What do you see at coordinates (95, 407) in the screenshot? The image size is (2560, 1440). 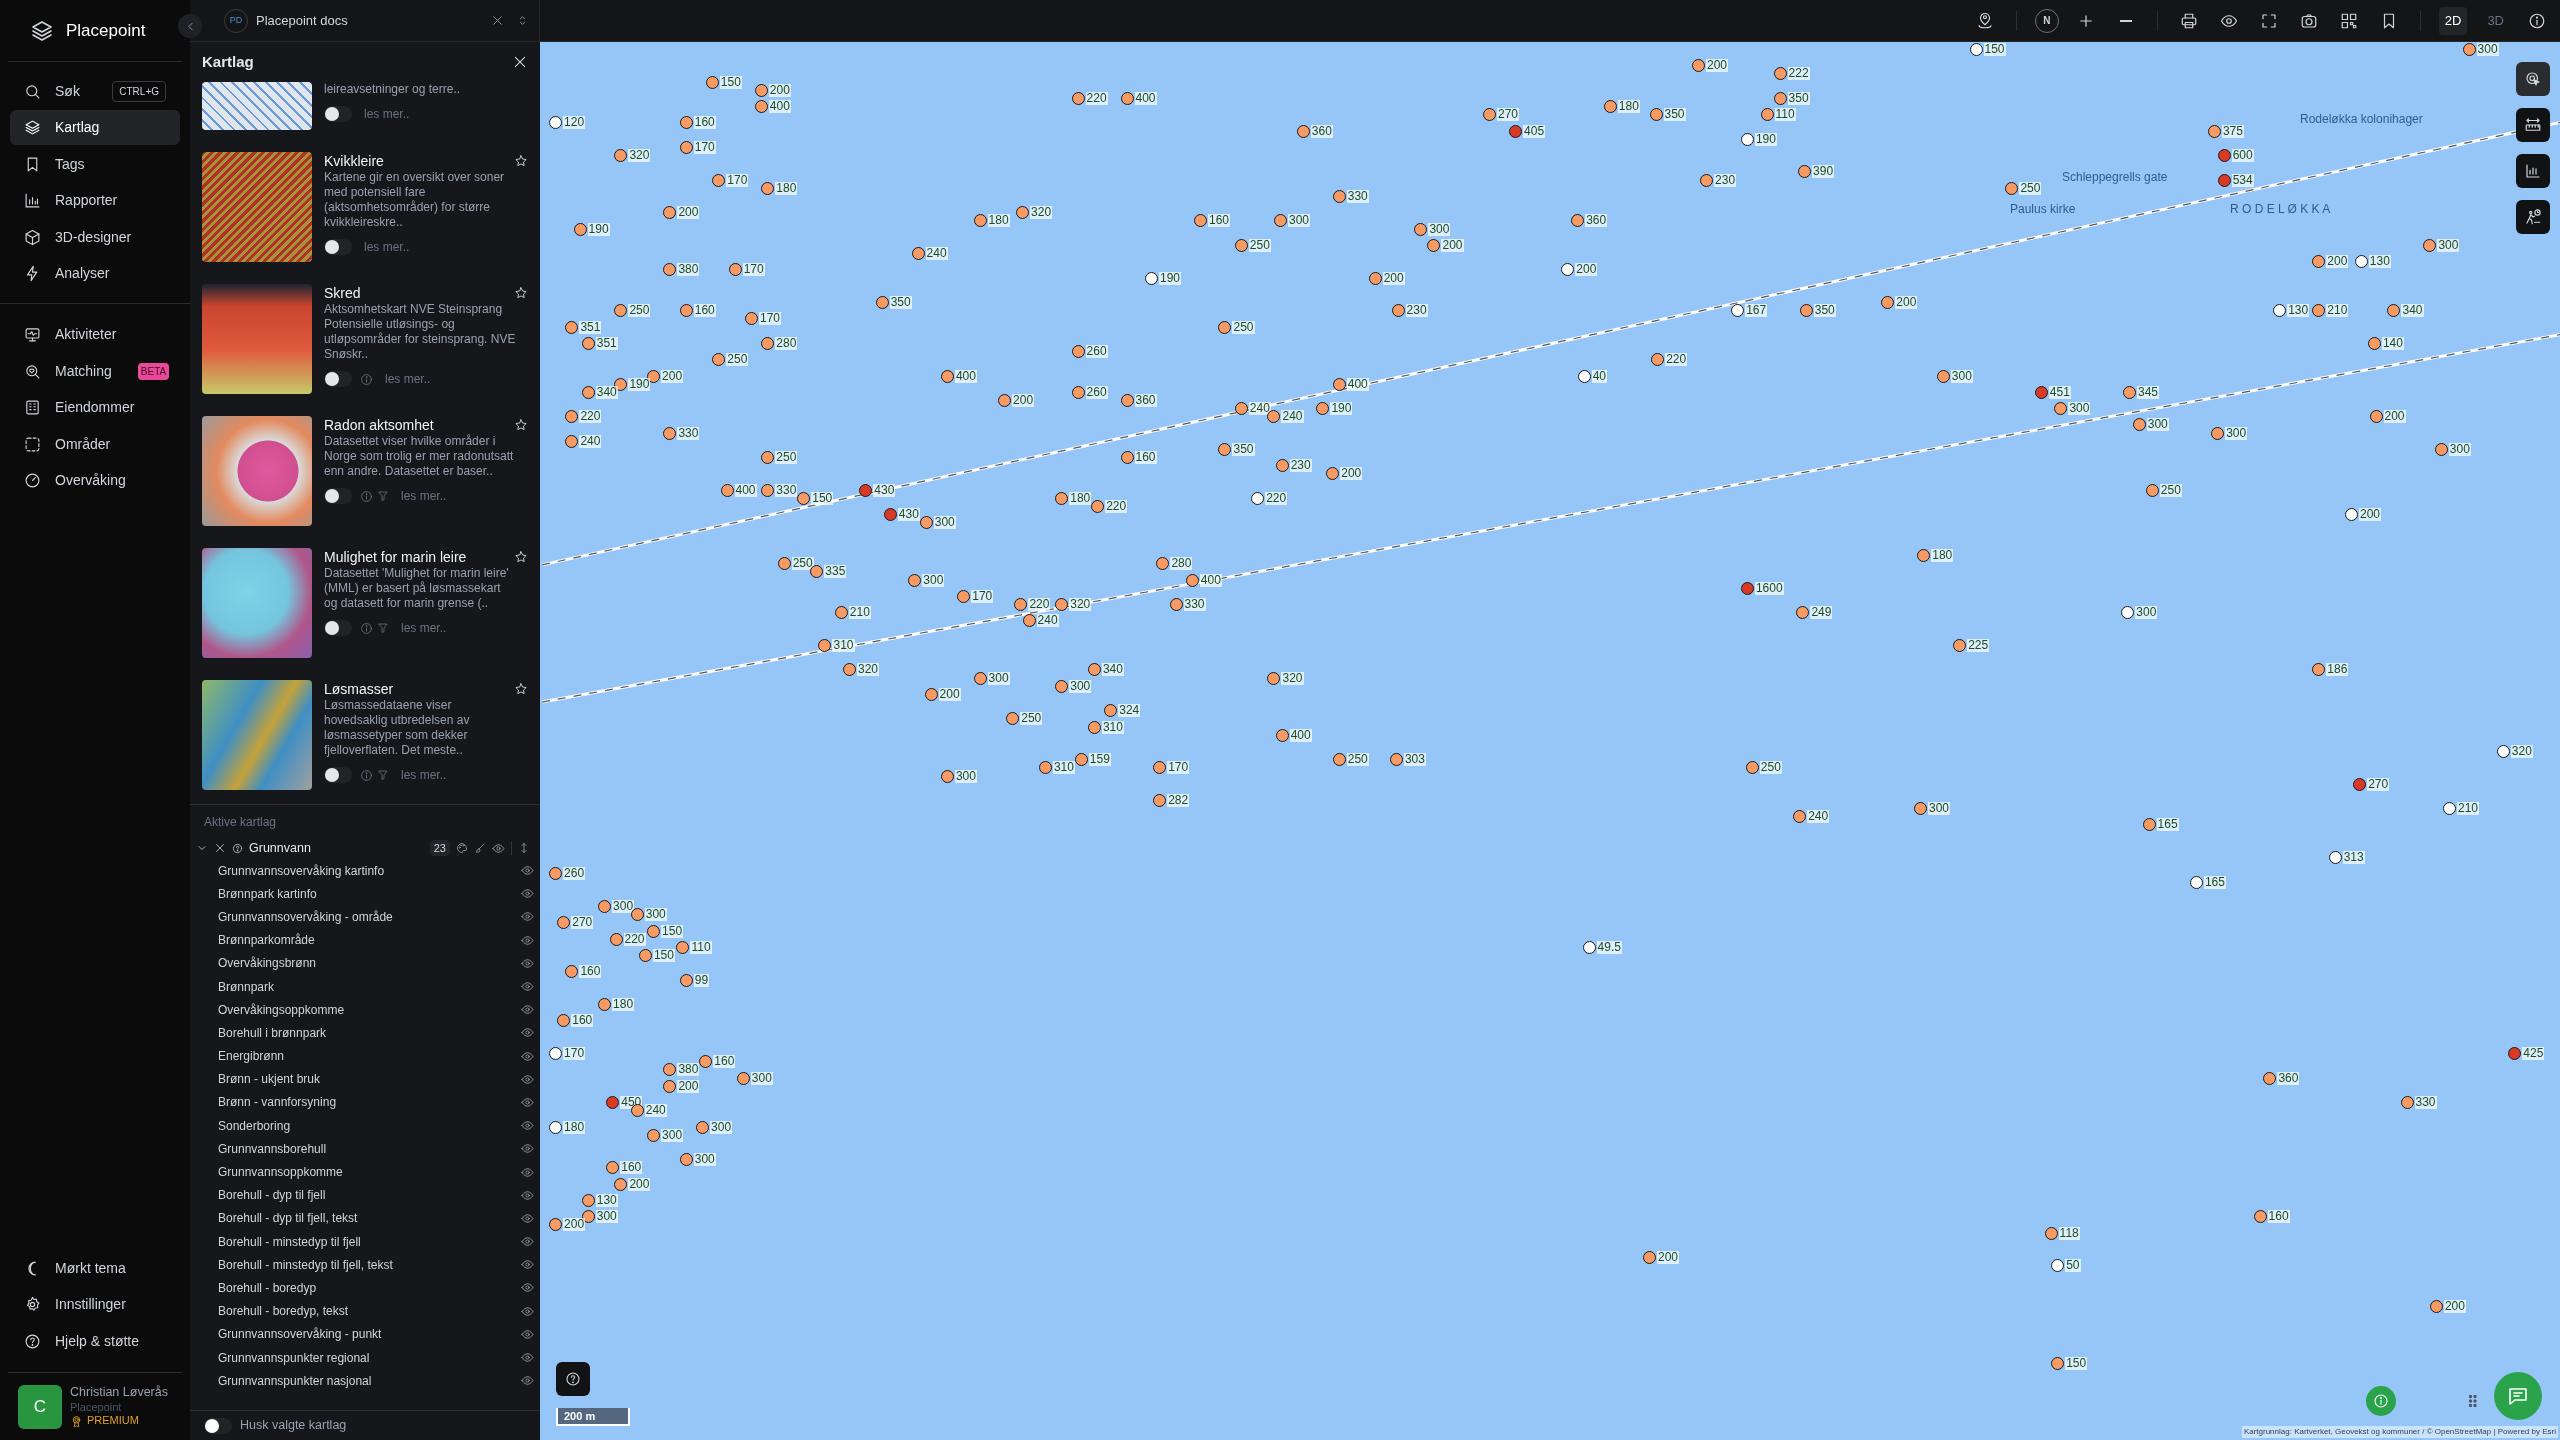 I see `nav-item: Eiendommer` at bounding box center [95, 407].